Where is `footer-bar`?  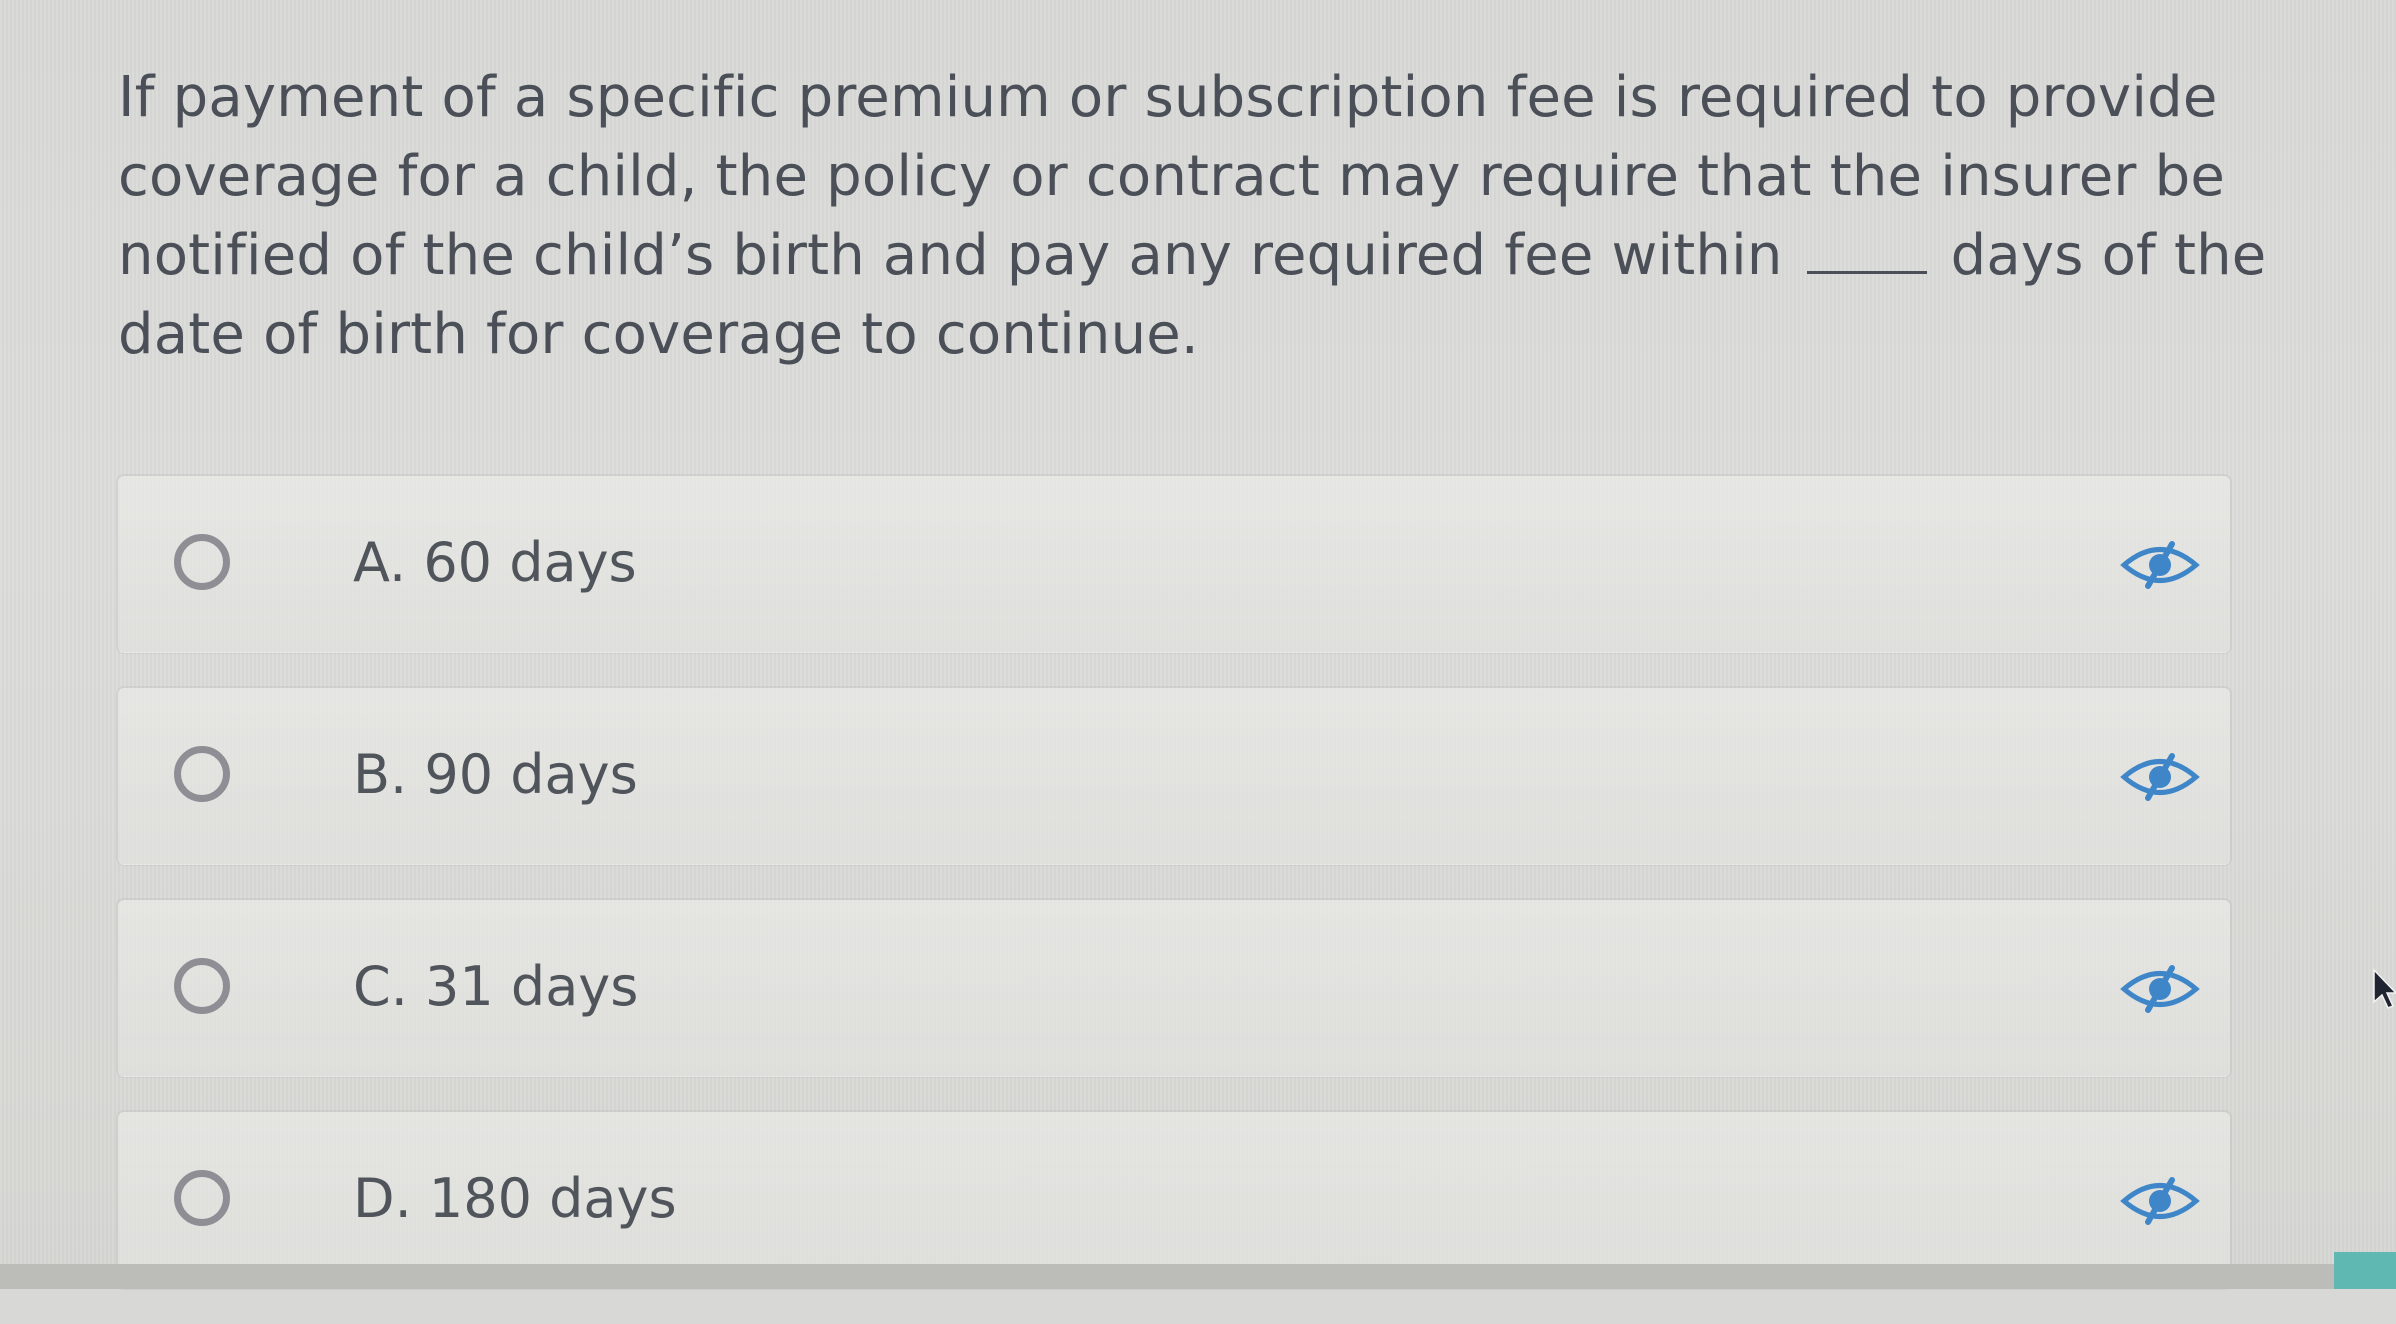
footer-bar is located at coordinates (1198, 1276).